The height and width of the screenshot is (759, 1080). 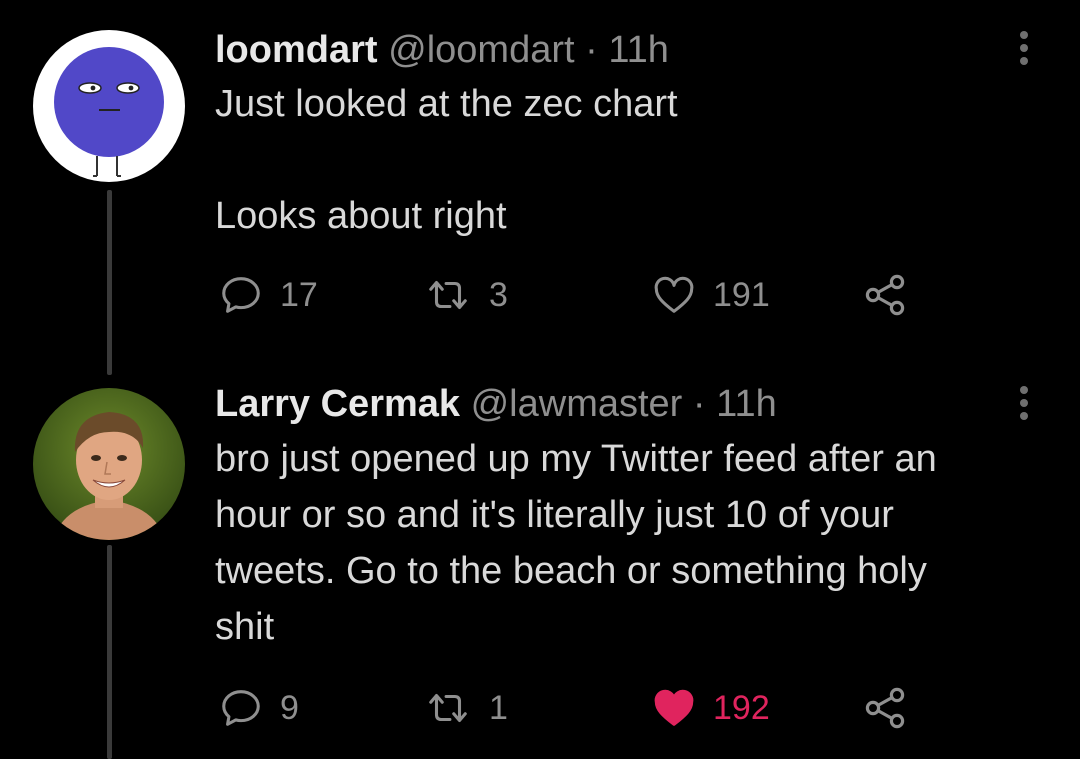 What do you see at coordinates (289, 707) in the screenshot?
I see `reply-count: 9` at bounding box center [289, 707].